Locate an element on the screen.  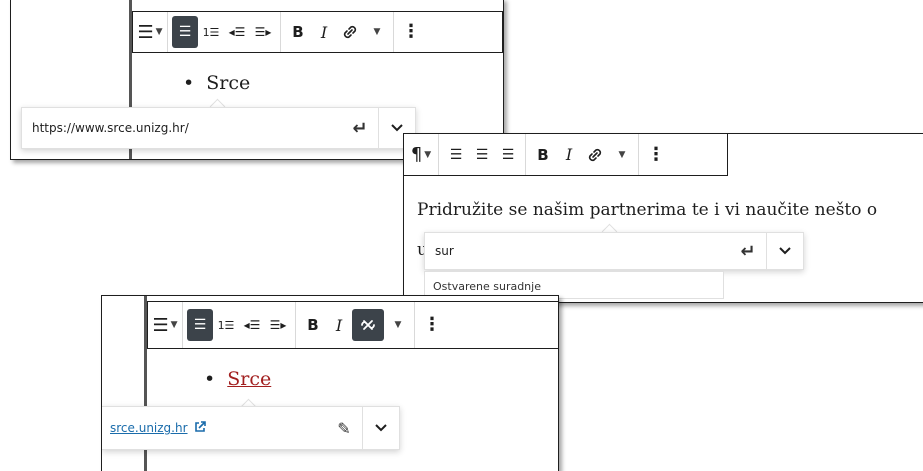
pencil-icon: ✎ is located at coordinates (344, 428).